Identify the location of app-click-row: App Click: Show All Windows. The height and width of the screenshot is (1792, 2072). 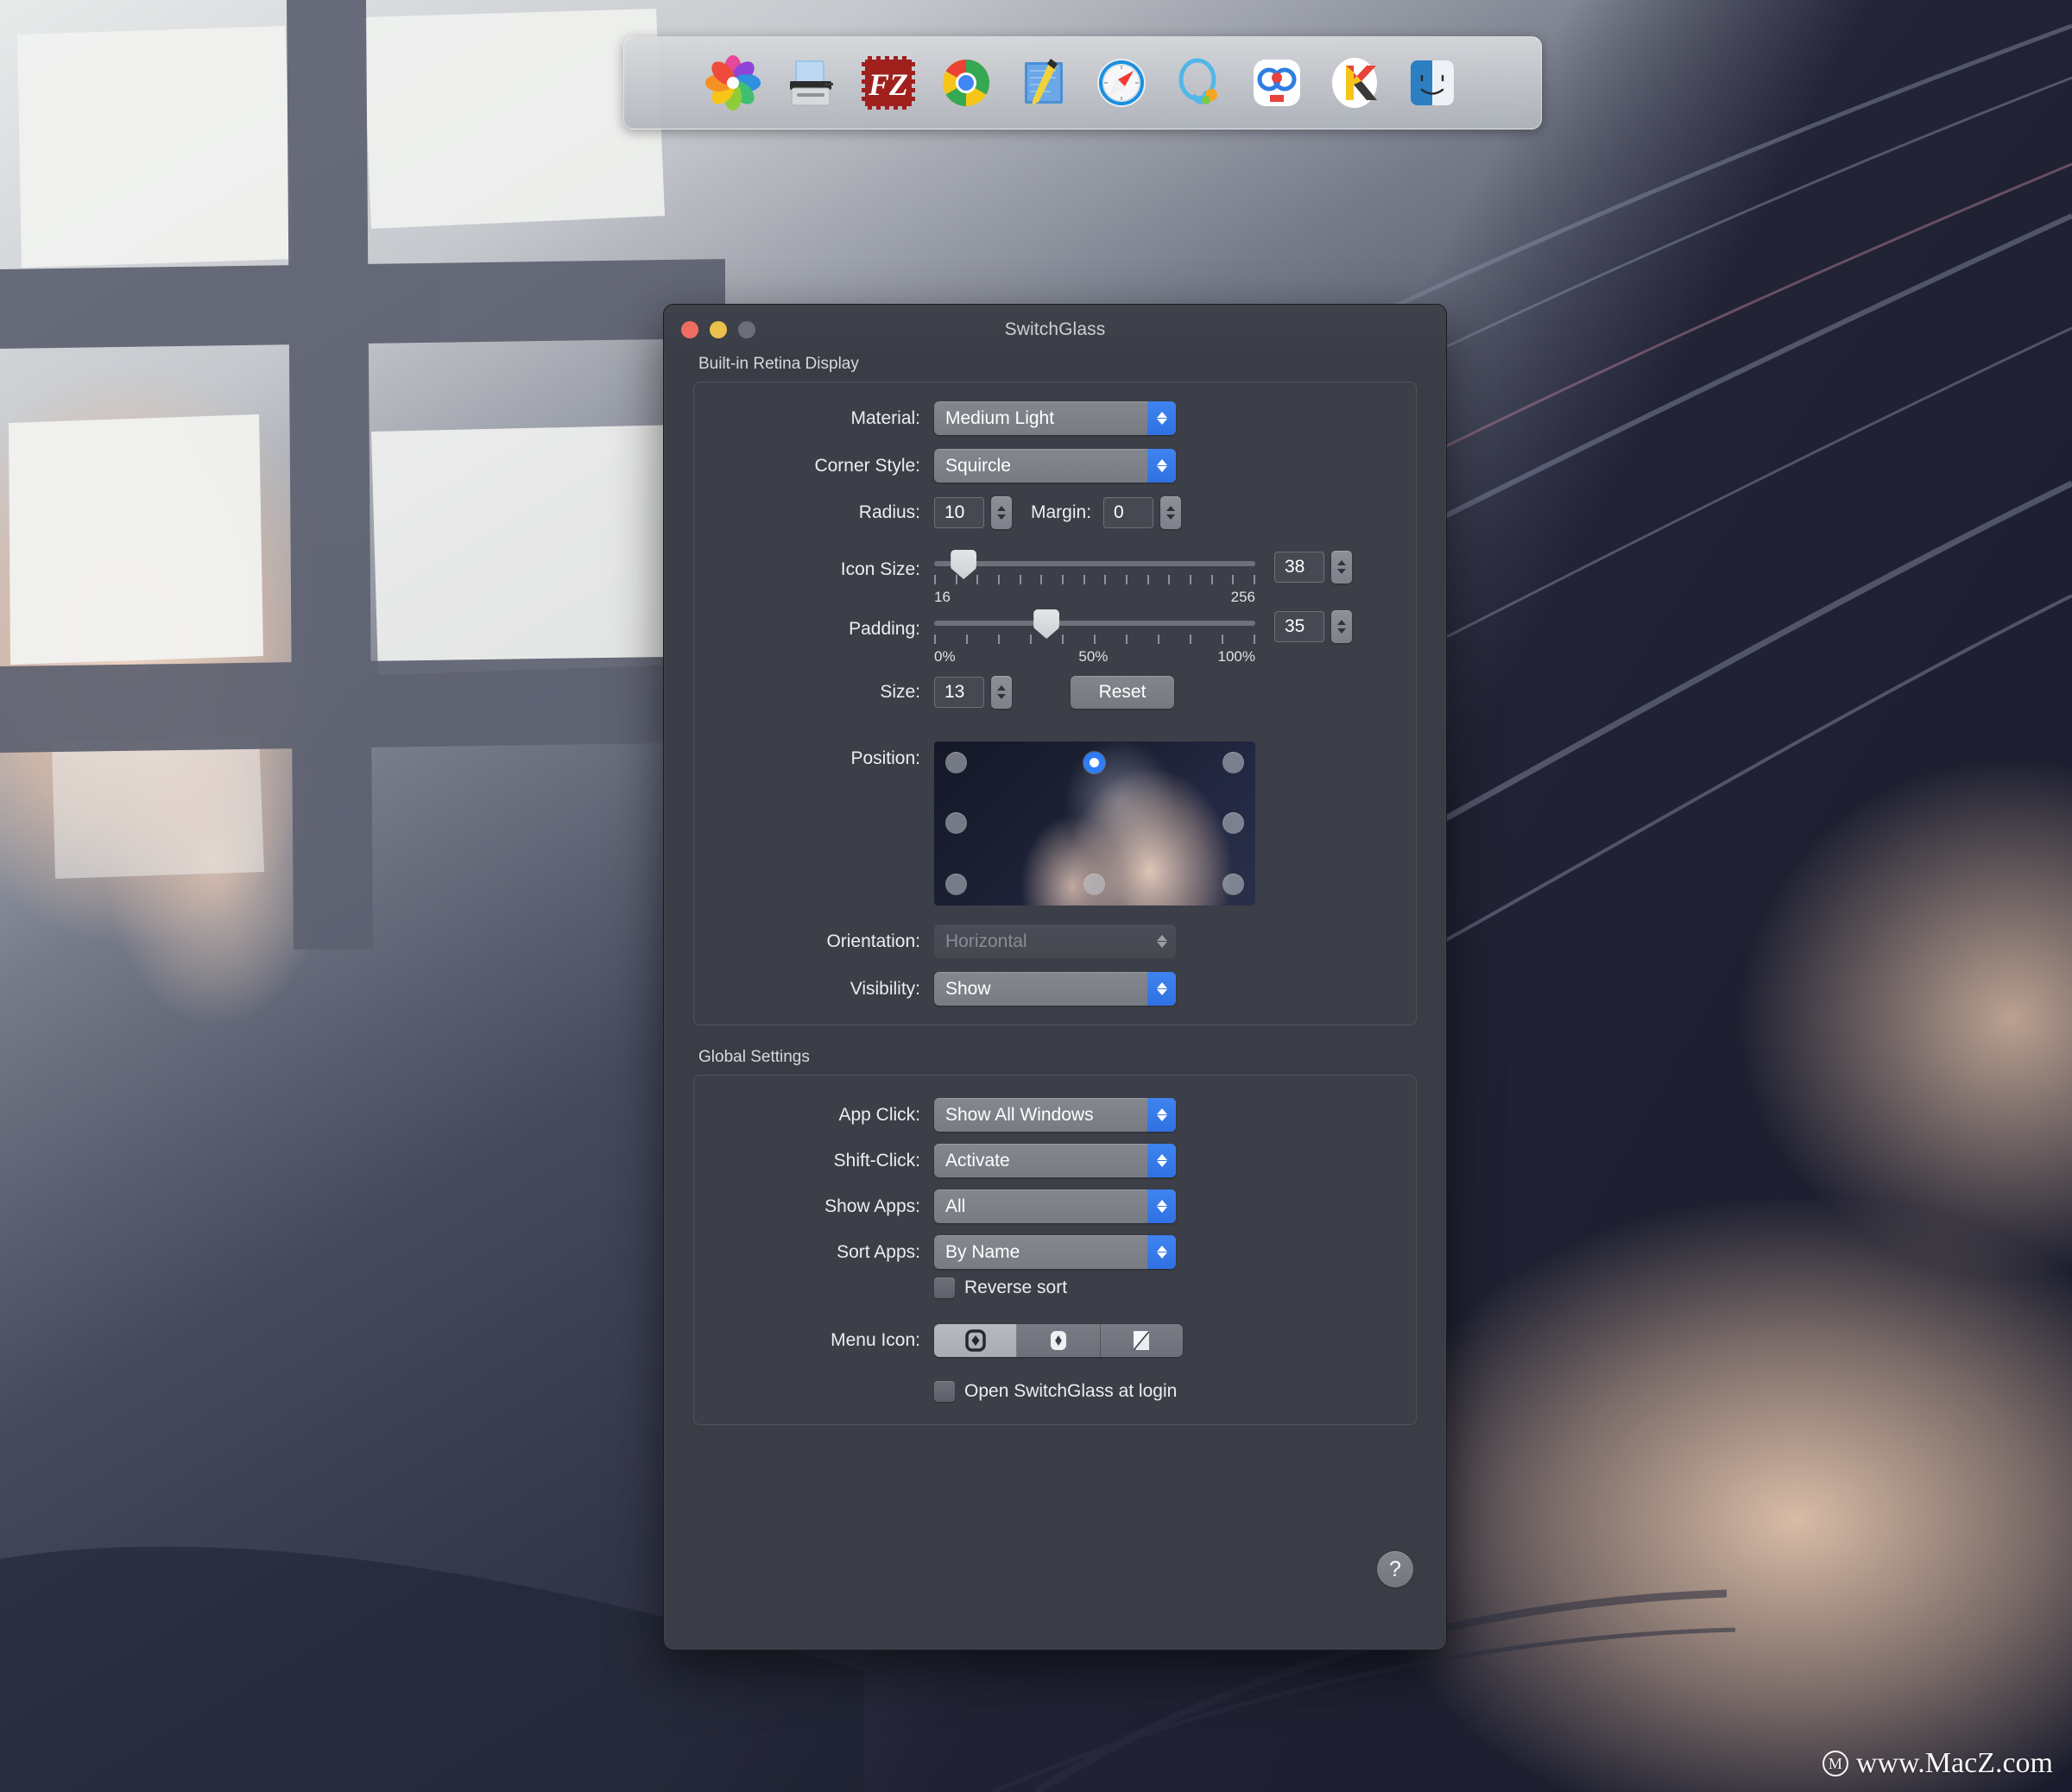
(1055, 1115).